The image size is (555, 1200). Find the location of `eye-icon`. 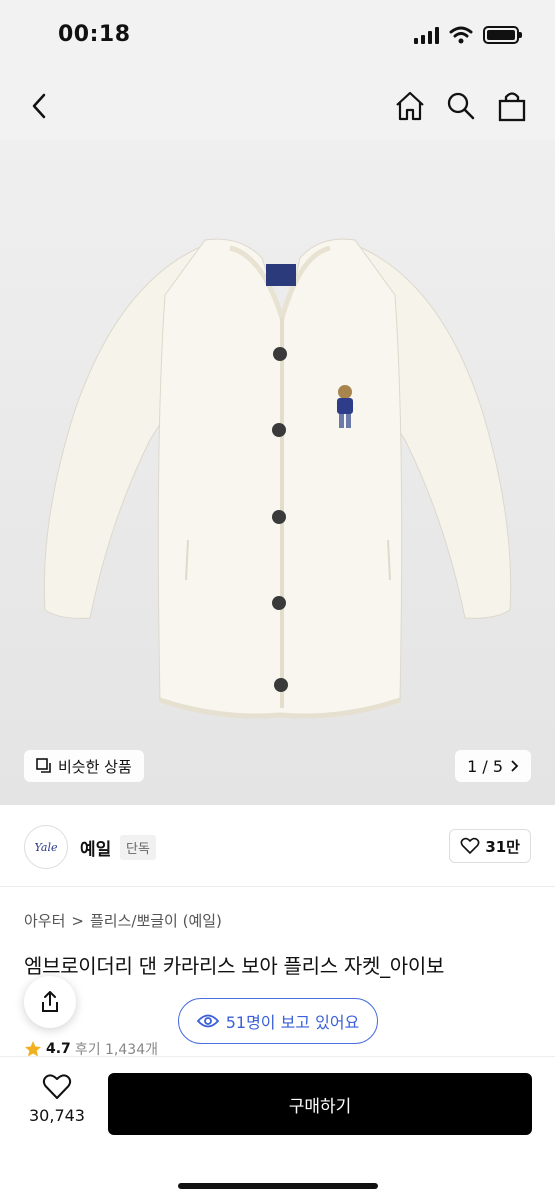

eye-icon is located at coordinates (207, 1021).